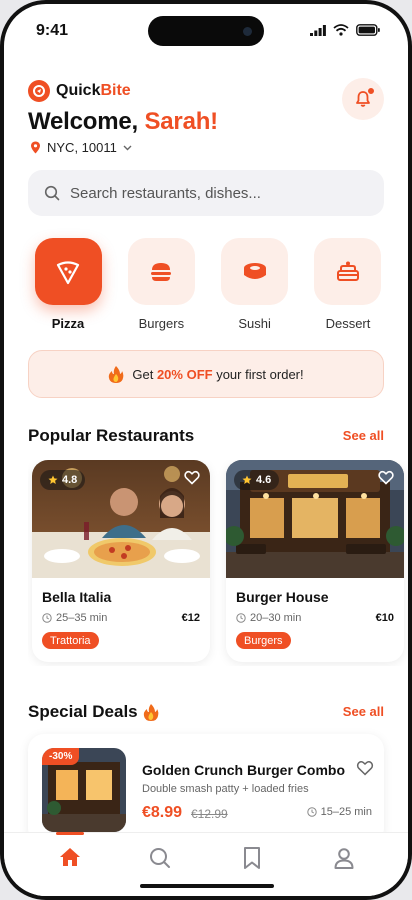  What do you see at coordinates (77, 597) in the screenshot?
I see `restaurant-name: Bella Italia` at bounding box center [77, 597].